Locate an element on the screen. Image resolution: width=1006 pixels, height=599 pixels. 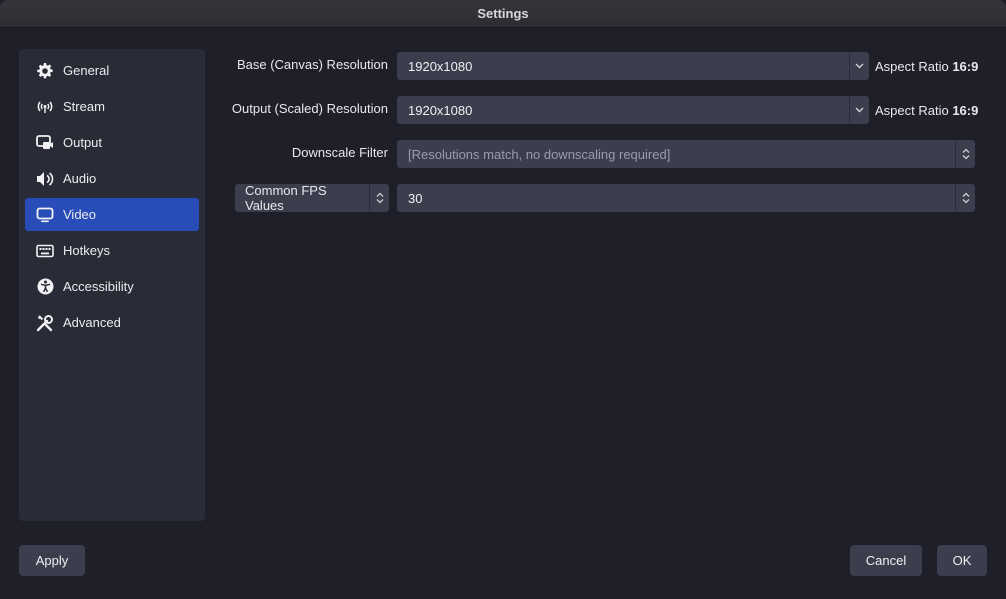
window-title: Settings is located at coordinates (503, 13).